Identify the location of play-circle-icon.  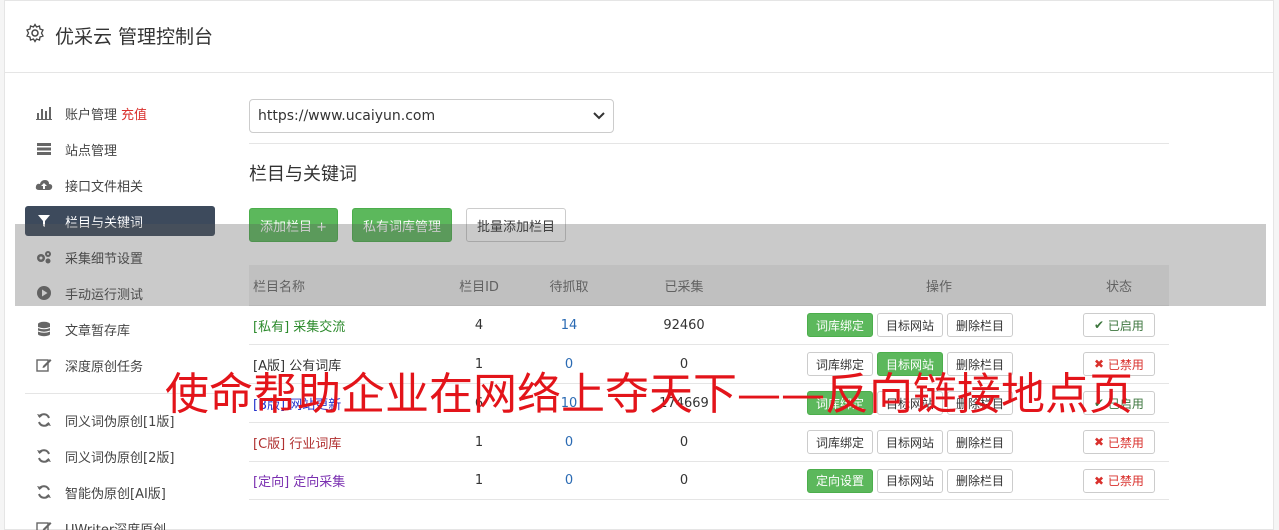
(44, 293).